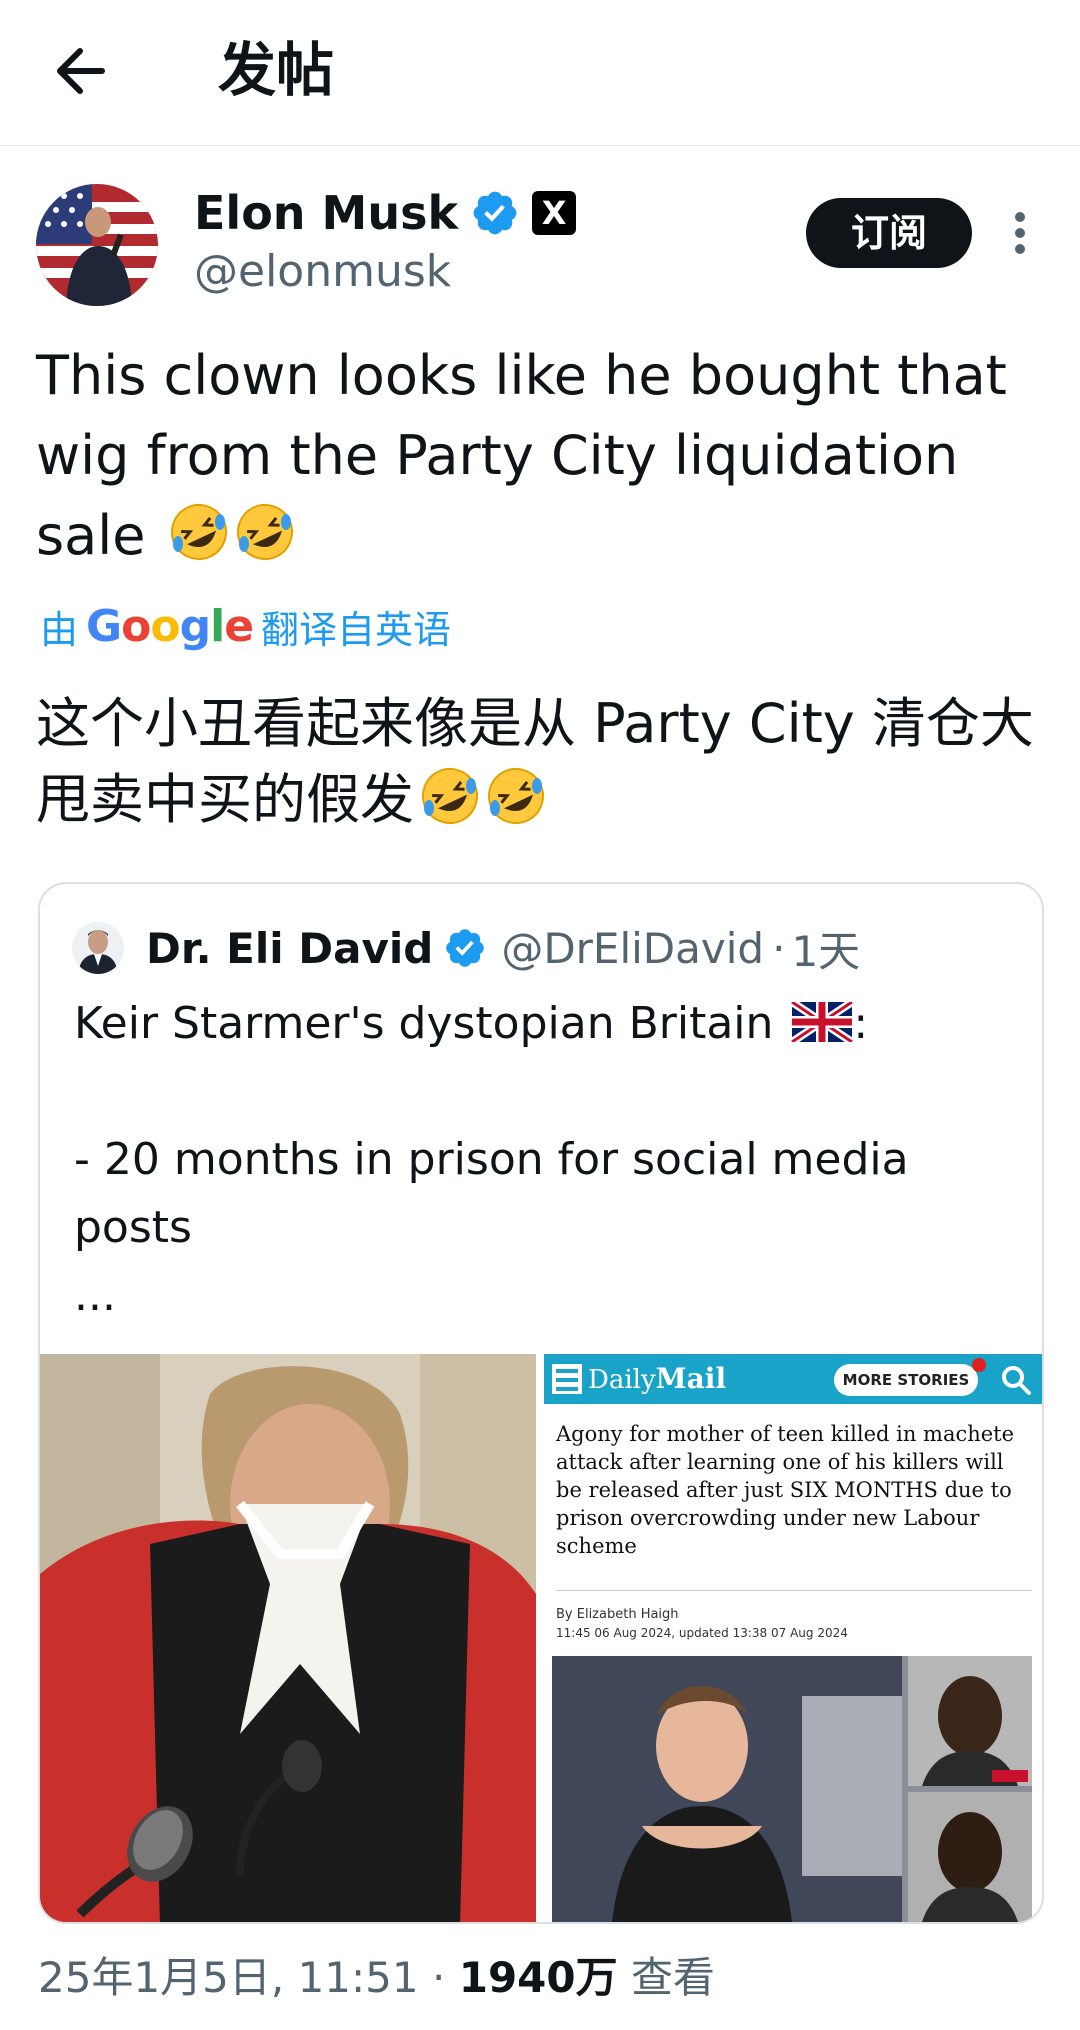 The height and width of the screenshot is (2030, 1080). I want to click on google-logo: Google, so click(170, 626).